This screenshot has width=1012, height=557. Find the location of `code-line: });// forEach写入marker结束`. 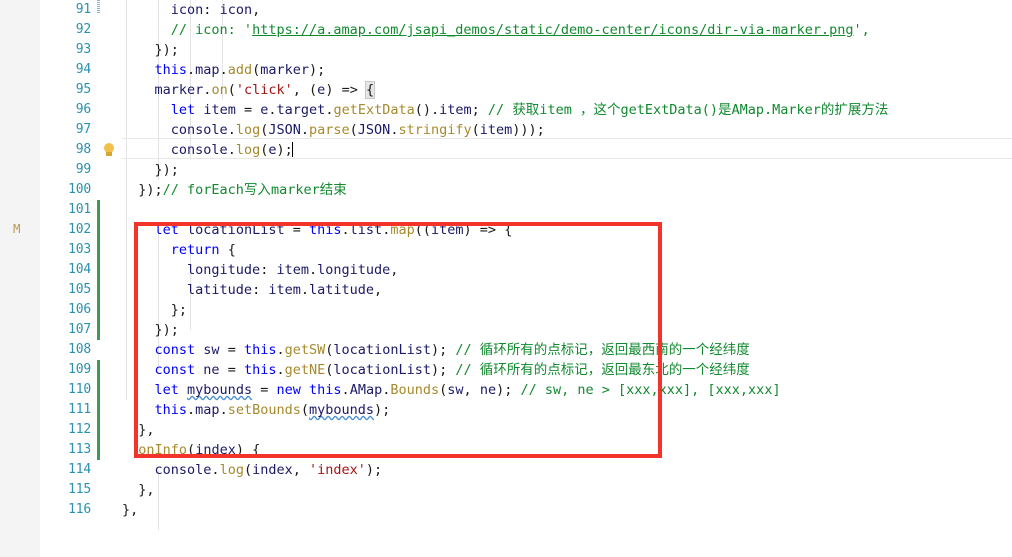

code-line: });// forEach写入marker结束 is located at coordinates (567, 190).